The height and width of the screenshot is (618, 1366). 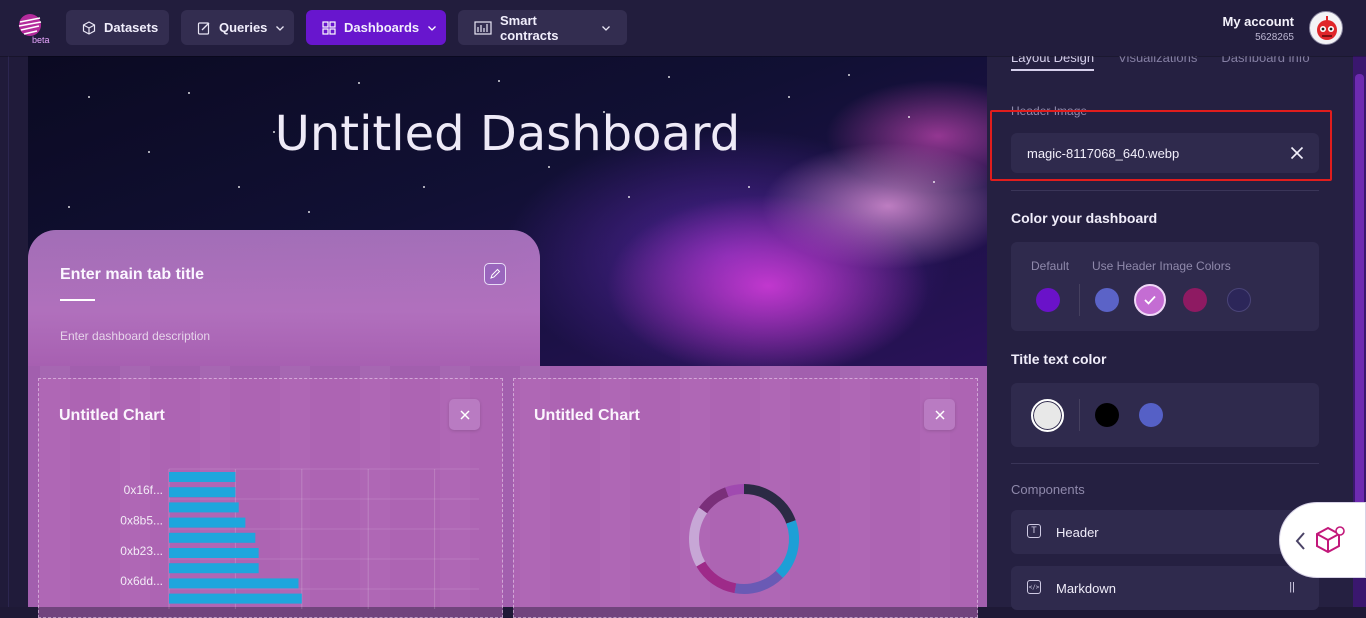 What do you see at coordinates (1059, 359) in the screenshot?
I see `title-color-heading: Title text color` at bounding box center [1059, 359].